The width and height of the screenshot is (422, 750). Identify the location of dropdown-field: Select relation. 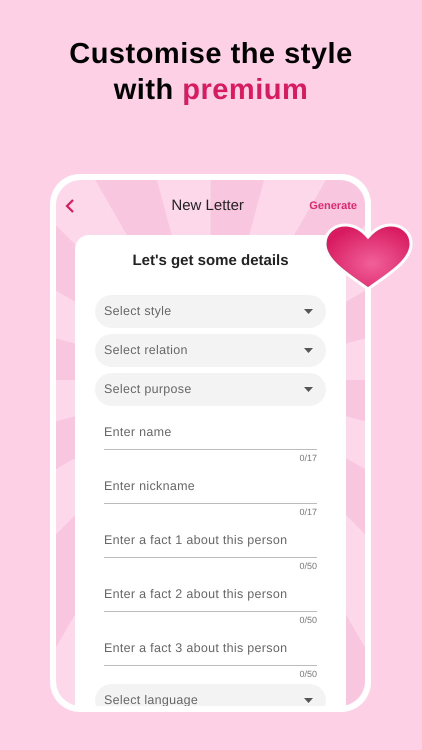
(210, 350).